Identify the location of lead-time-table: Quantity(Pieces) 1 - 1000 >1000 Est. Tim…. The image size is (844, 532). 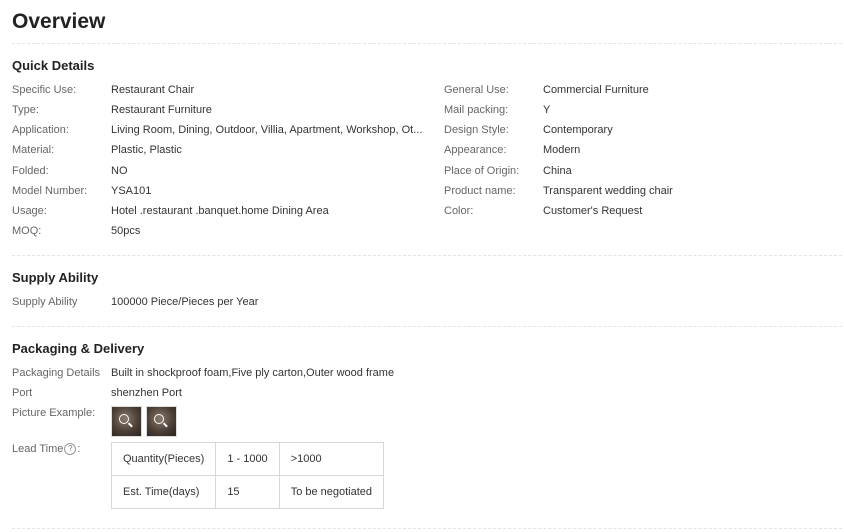
(247, 475).